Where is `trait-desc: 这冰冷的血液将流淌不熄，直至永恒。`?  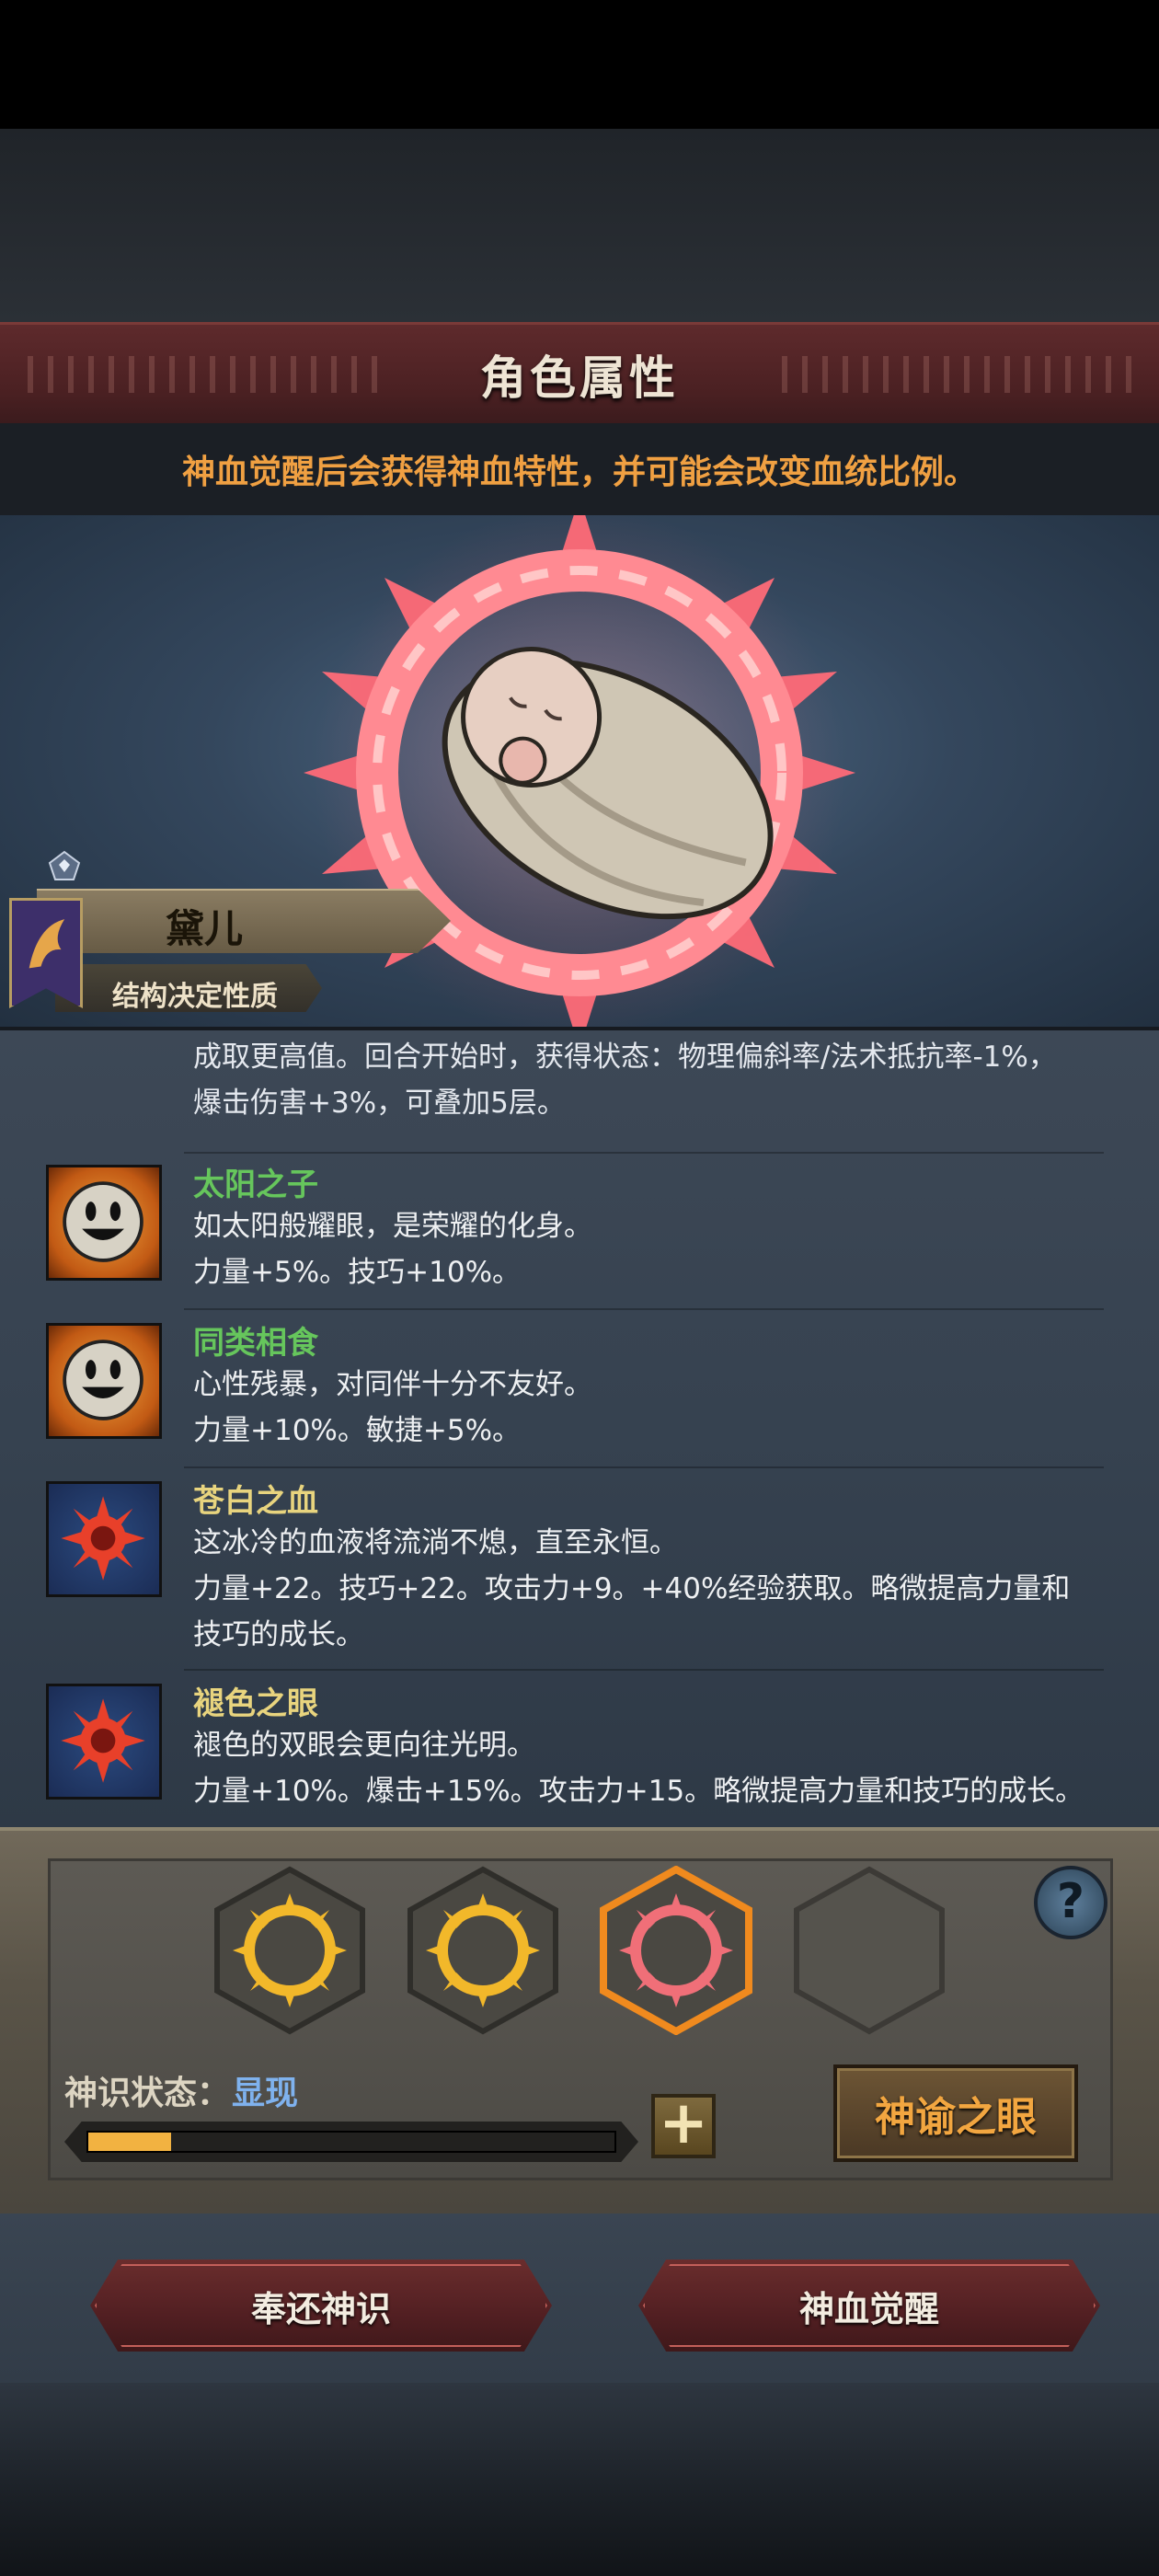
trait-desc: 这冰冷的血液将流淌不熄，直至永恒。 is located at coordinates (435, 1542).